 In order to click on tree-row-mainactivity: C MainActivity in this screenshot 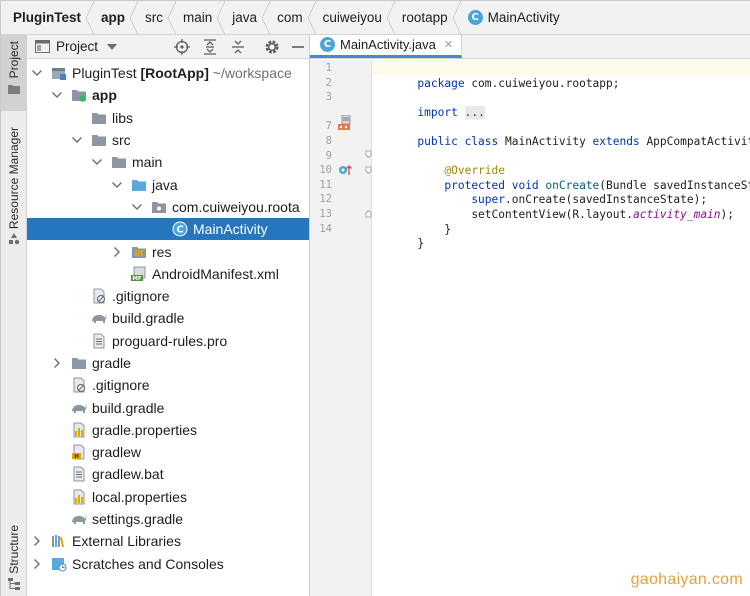, I will do `click(168, 229)`.